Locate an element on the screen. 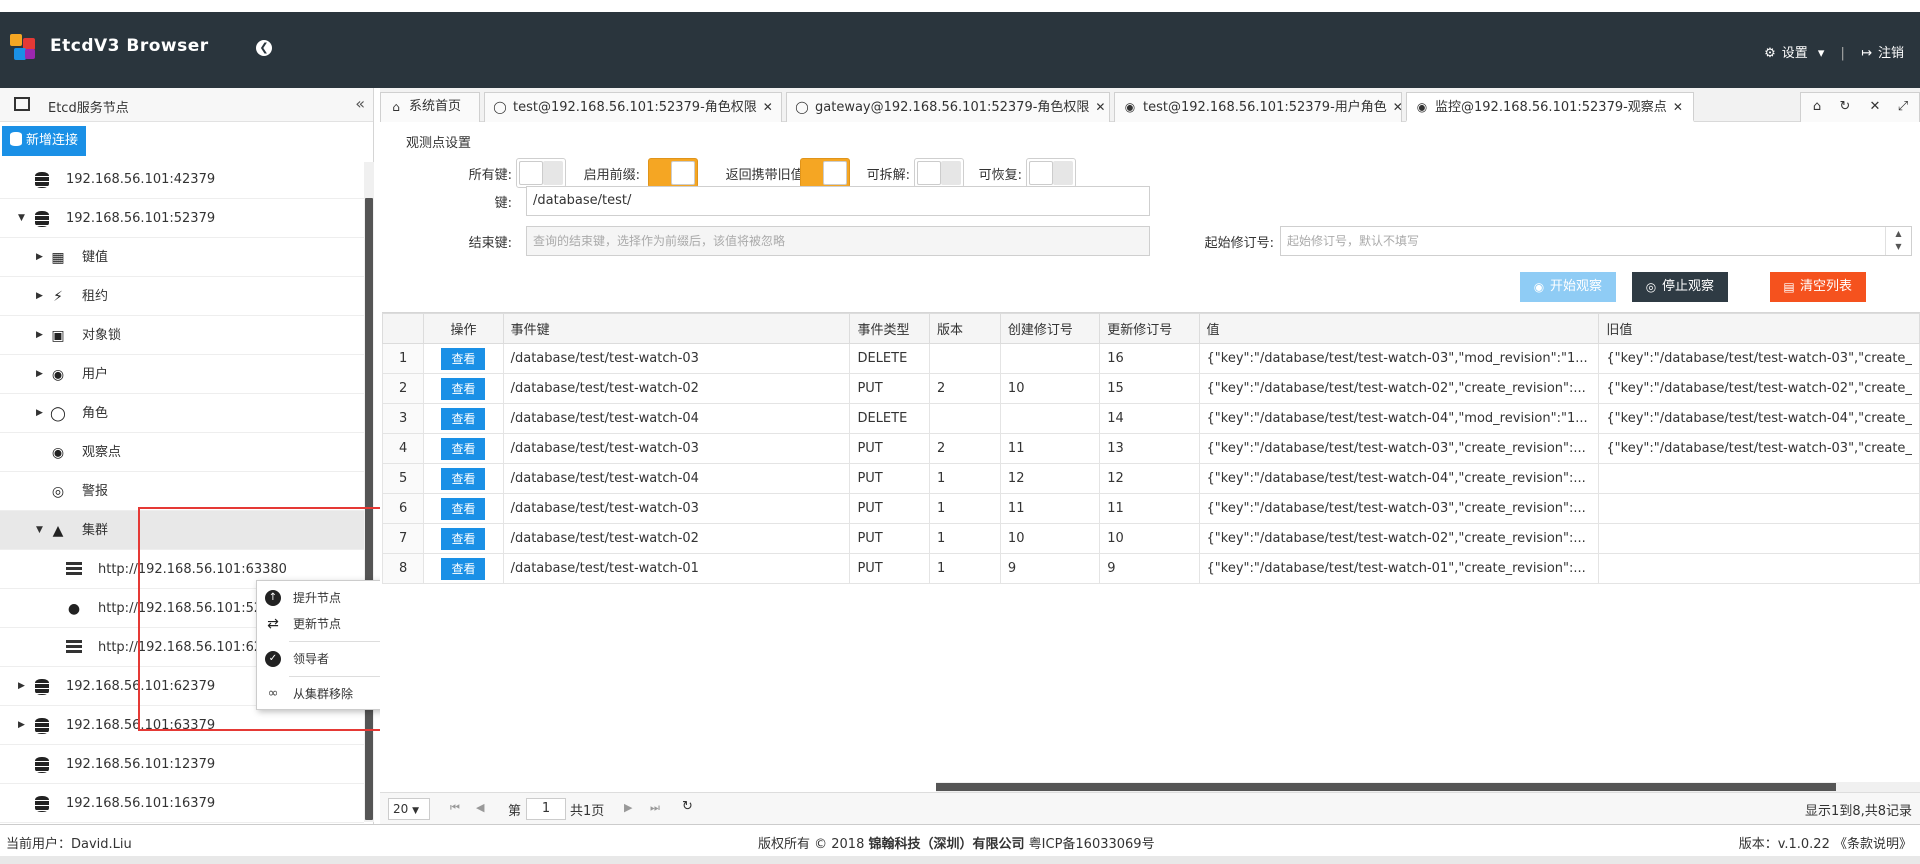  tree-scrollbar is located at coordinates (369, 492).